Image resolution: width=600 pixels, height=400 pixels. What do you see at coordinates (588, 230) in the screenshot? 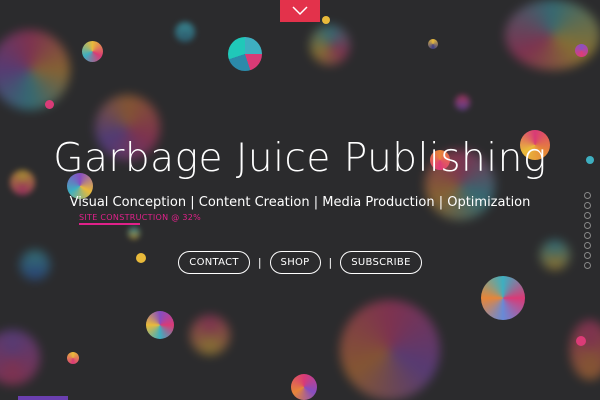
I see `section-dots-nav` at bounding box center [588, 230].